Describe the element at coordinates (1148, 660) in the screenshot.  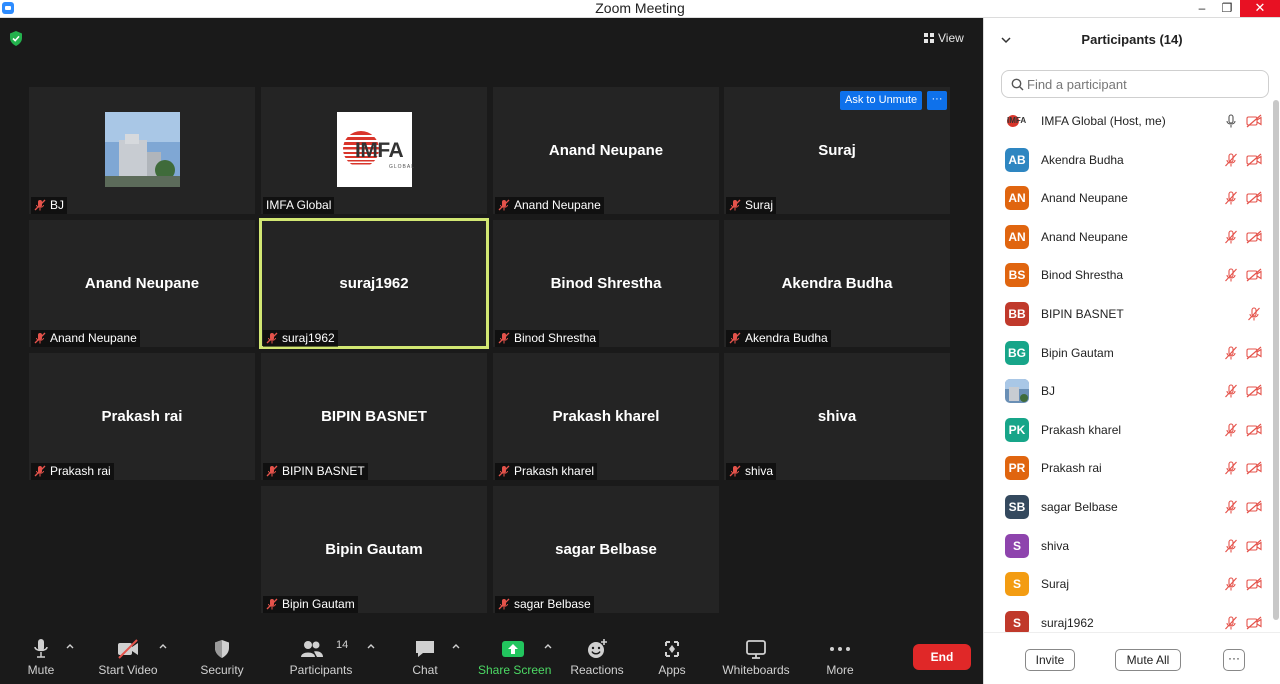
I see `mute-all-button: Mute All` at that location.